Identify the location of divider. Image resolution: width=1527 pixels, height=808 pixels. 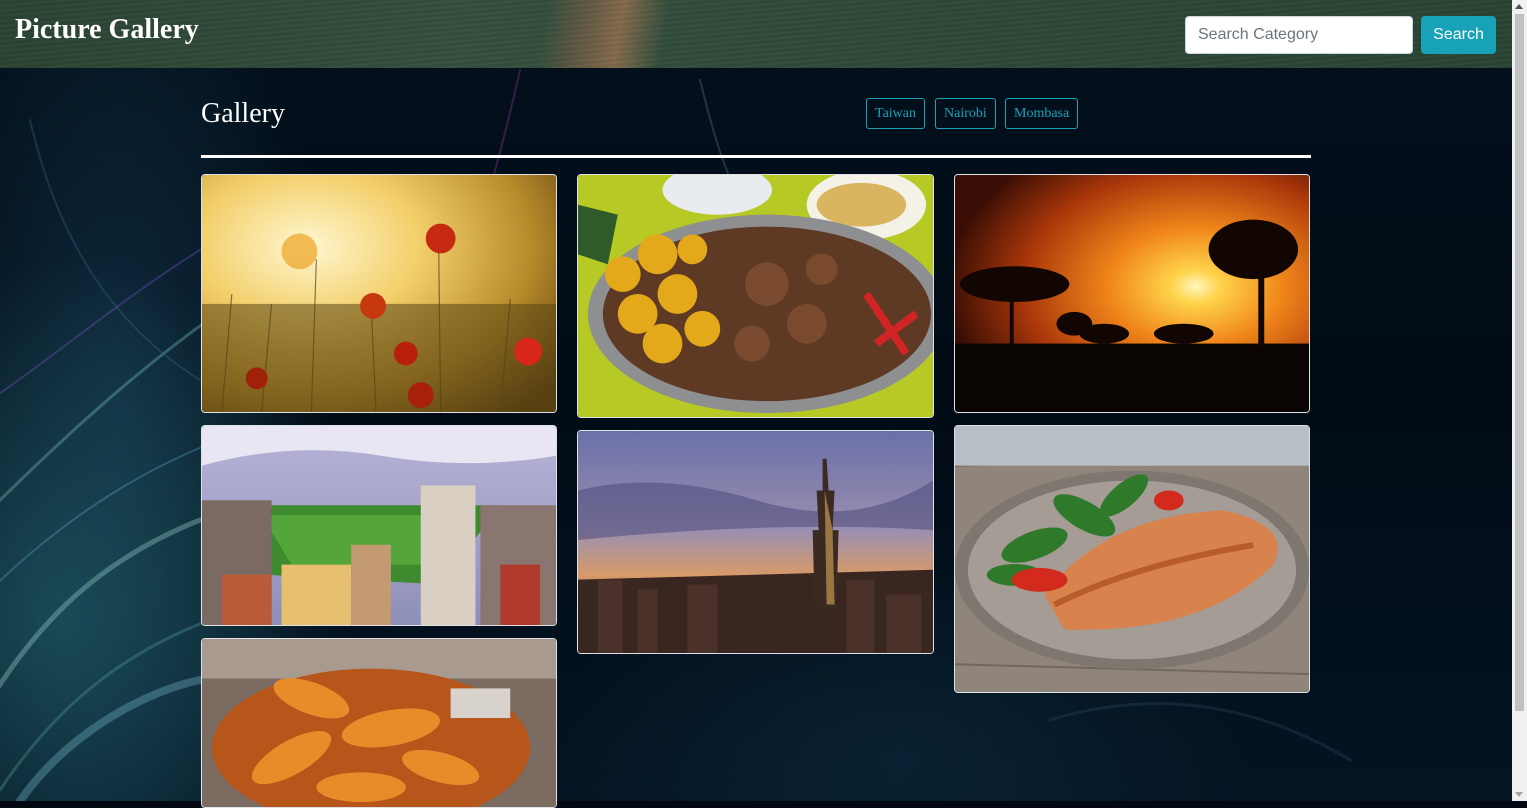
(756, 156).